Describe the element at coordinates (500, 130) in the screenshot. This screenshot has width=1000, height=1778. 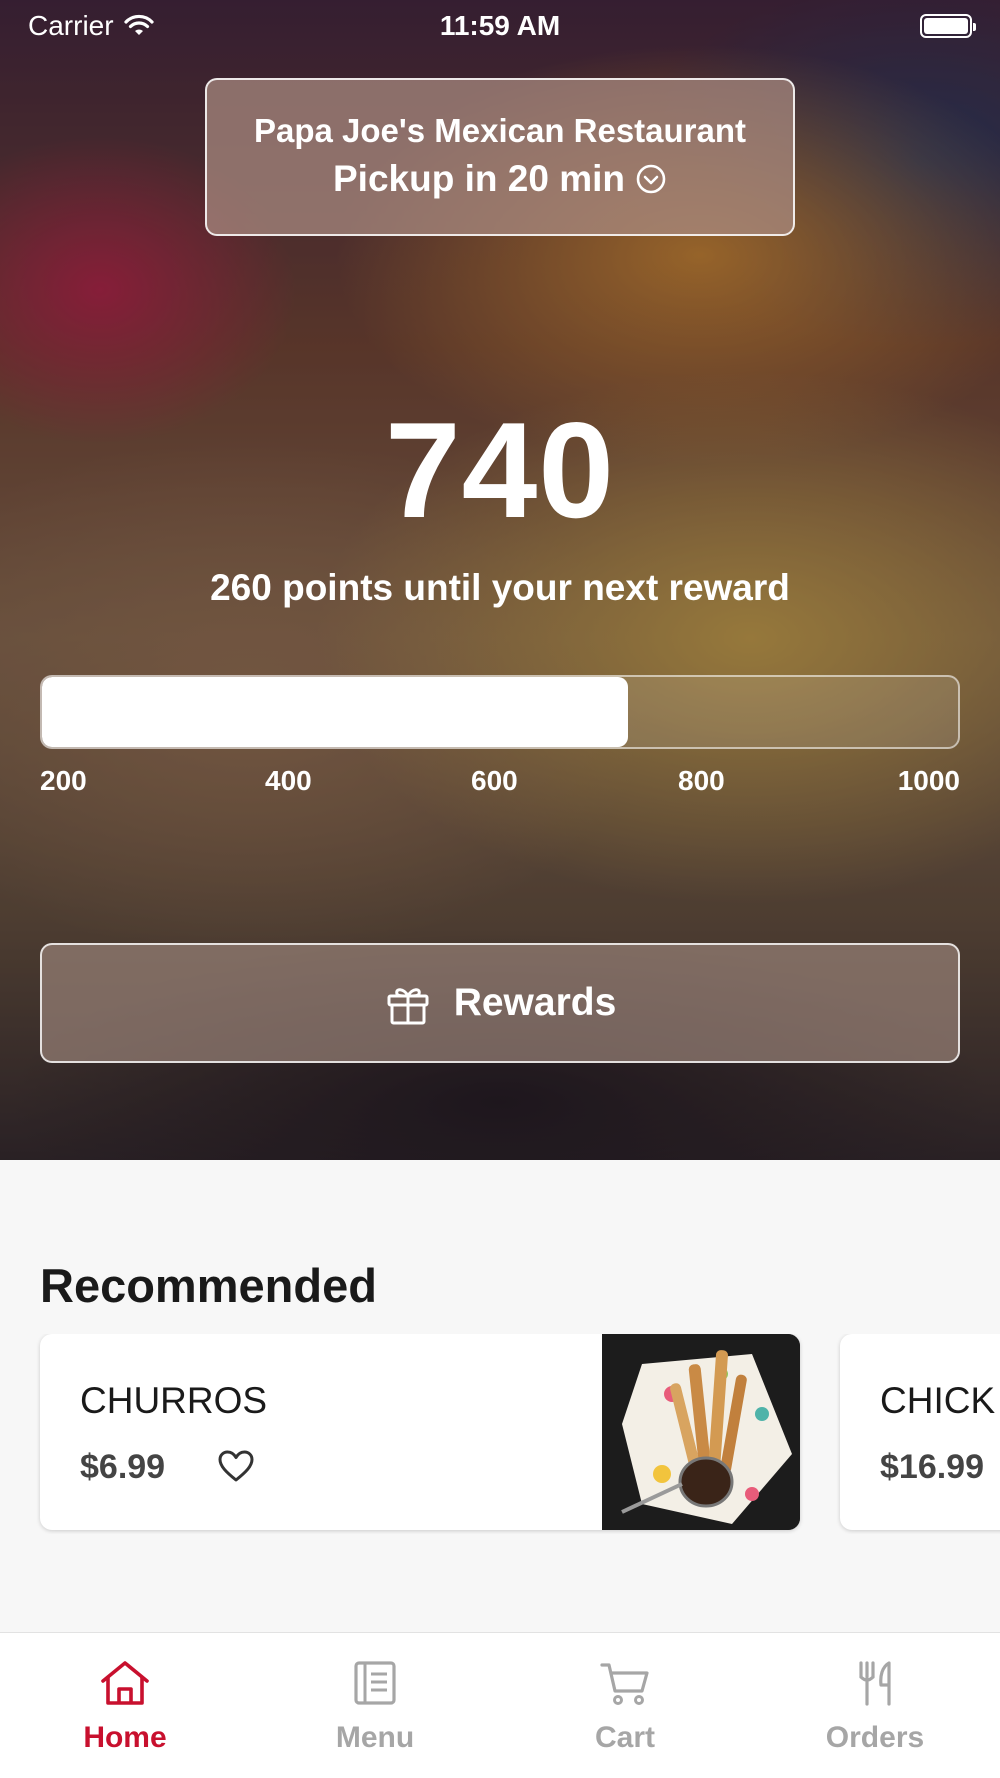
I see `restaurant-name: Papa Joe's Mexican Restaurant` at that location.